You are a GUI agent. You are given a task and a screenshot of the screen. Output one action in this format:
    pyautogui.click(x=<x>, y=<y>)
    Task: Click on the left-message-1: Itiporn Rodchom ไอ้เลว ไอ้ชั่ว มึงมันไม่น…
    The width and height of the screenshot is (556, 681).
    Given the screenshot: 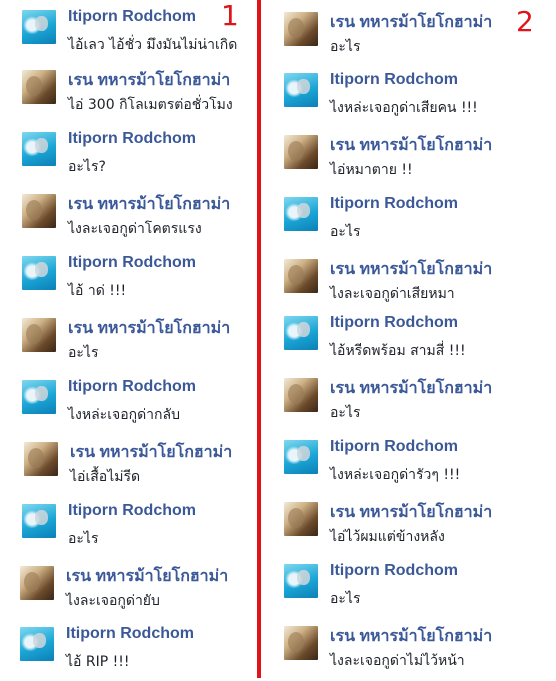 What is the action you would take?
    pyautogui.click(x=129, y=36)
    